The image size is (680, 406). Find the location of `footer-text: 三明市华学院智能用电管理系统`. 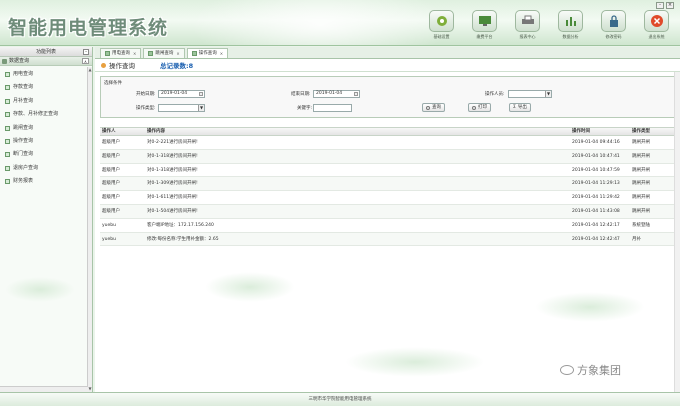

footer-text: 三明市华学院智能用电管理系统 is located at coordinates (340, 399).